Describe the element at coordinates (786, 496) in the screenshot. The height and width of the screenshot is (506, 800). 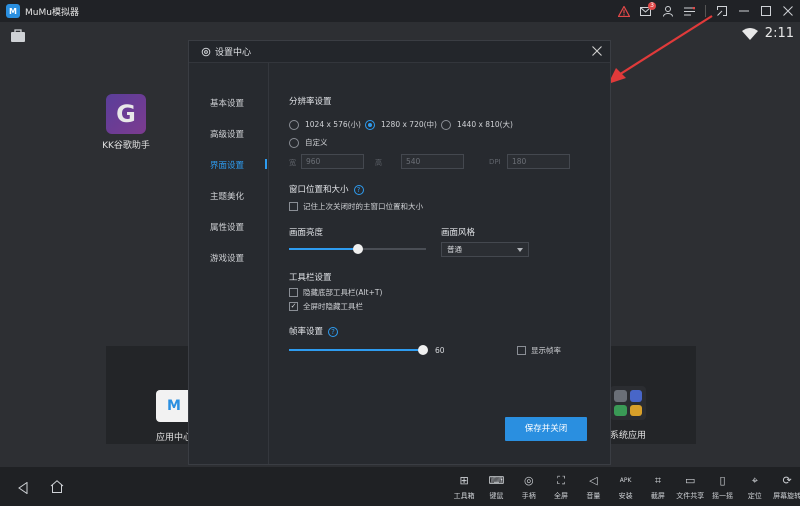
I see `toolbar-label: 屏幕旋转` at that location.